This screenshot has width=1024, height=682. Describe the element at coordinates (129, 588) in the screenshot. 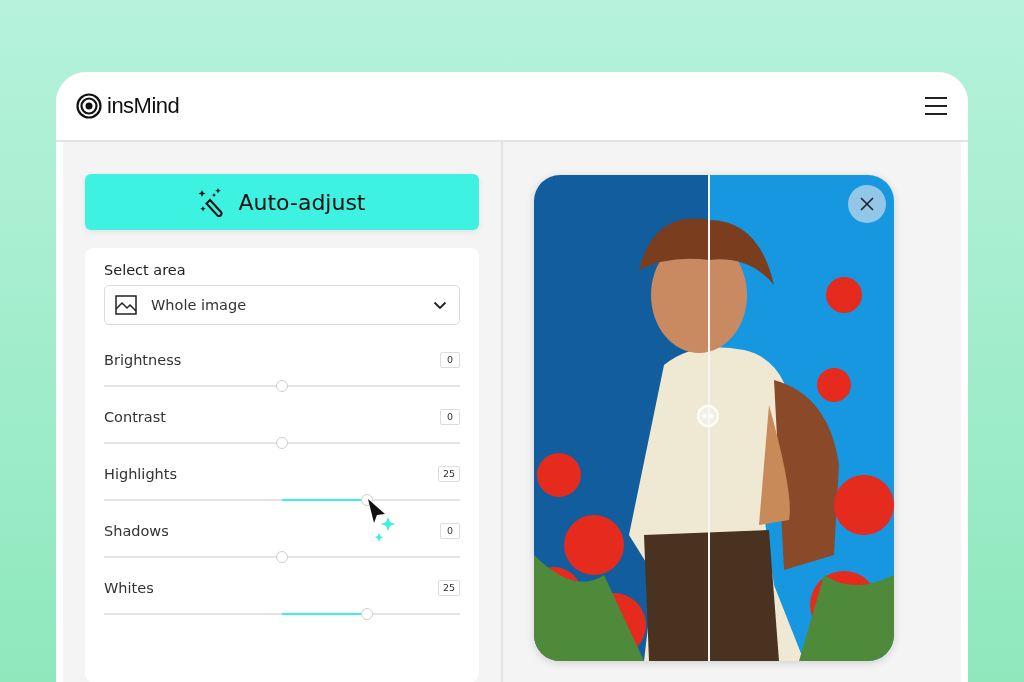

I see `slider-label: Whites` at that location.